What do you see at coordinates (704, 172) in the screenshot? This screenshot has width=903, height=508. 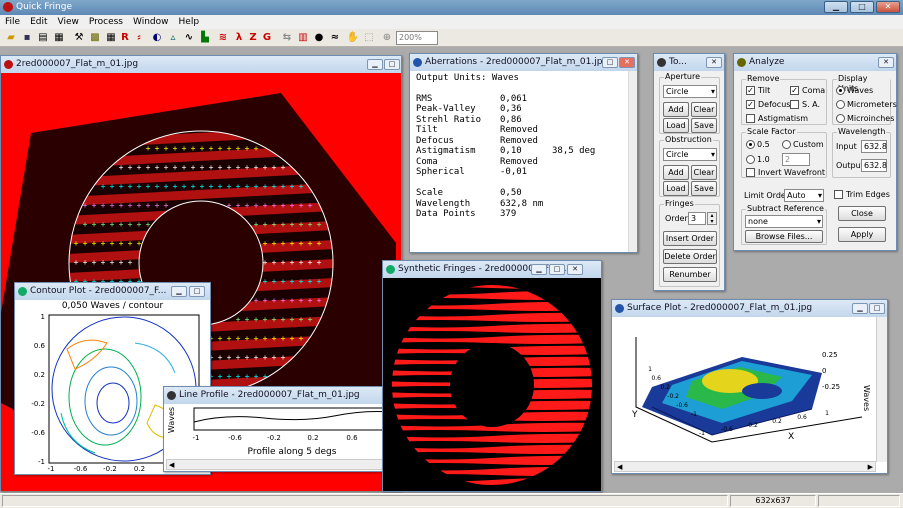 I see `obstruction-clear-button: Clear` at bounding box center [704, 172].